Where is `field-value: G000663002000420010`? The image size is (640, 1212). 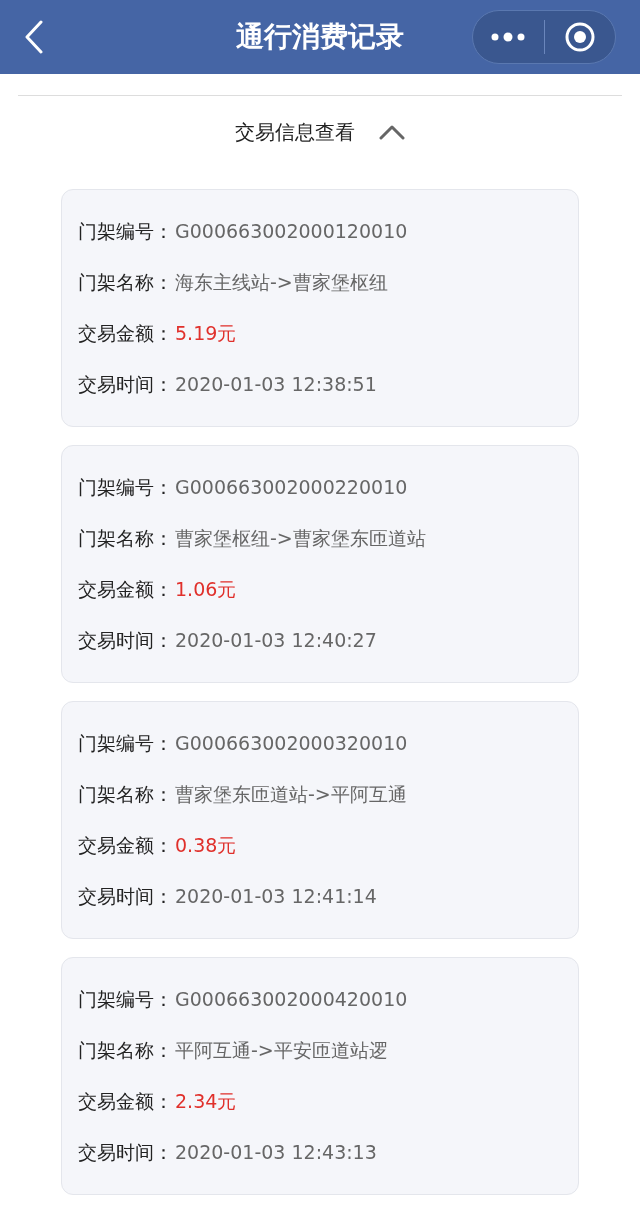
field-value: G000663002000420010 is located at coordinates (291, 1000).